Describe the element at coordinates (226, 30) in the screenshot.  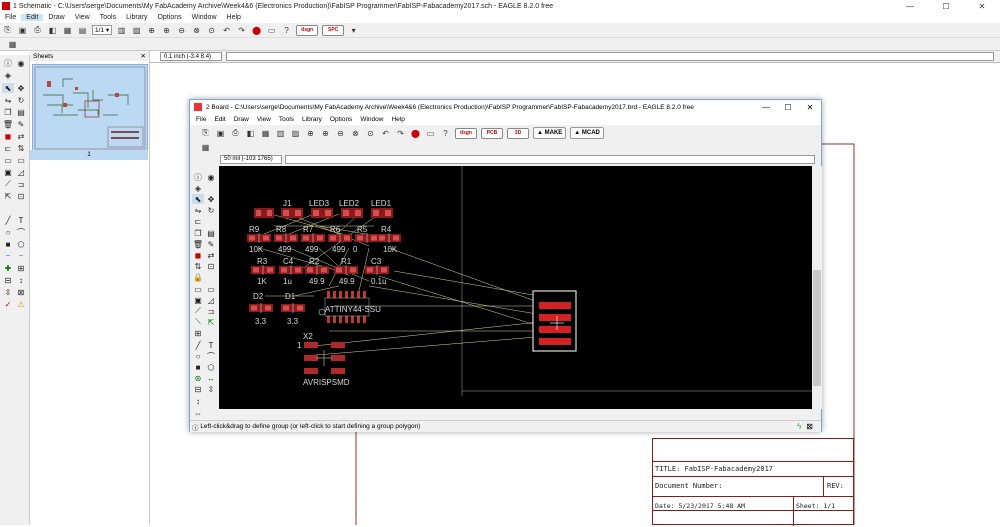
I see `undo-icon: ↶` at that location.